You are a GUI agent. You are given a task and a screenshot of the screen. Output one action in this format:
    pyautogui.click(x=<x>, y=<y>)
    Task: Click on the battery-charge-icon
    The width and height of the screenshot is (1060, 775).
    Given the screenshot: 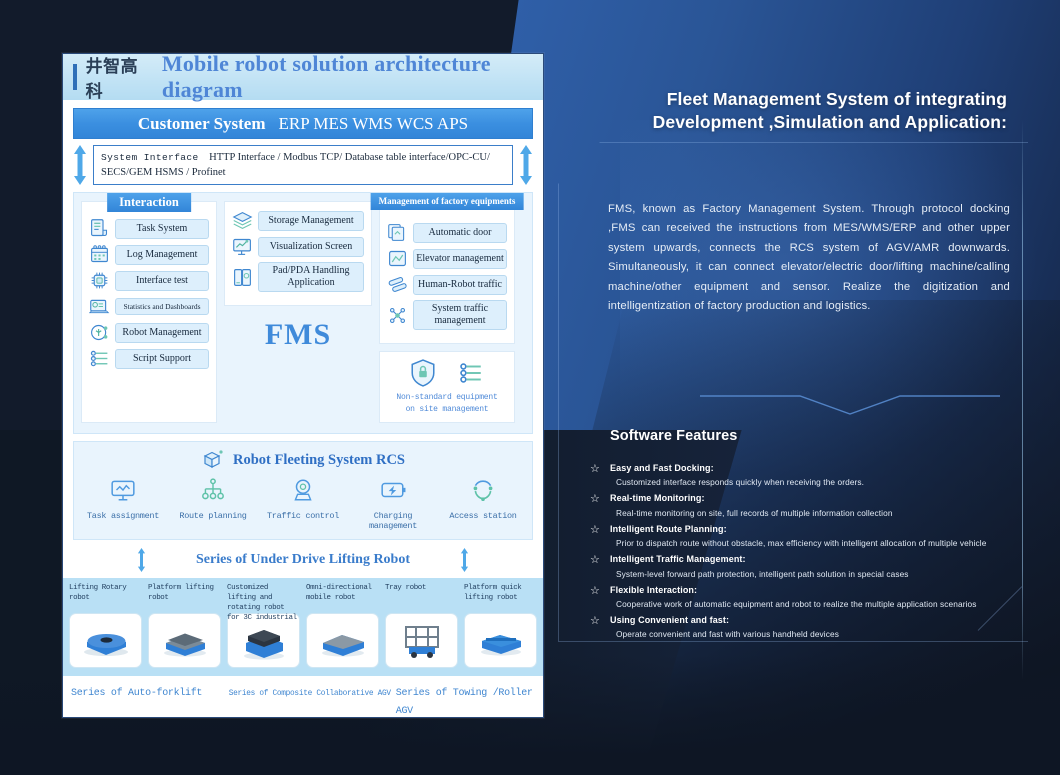 What is the action you would take?
    pyautogui.click(x=393, y=490)
    